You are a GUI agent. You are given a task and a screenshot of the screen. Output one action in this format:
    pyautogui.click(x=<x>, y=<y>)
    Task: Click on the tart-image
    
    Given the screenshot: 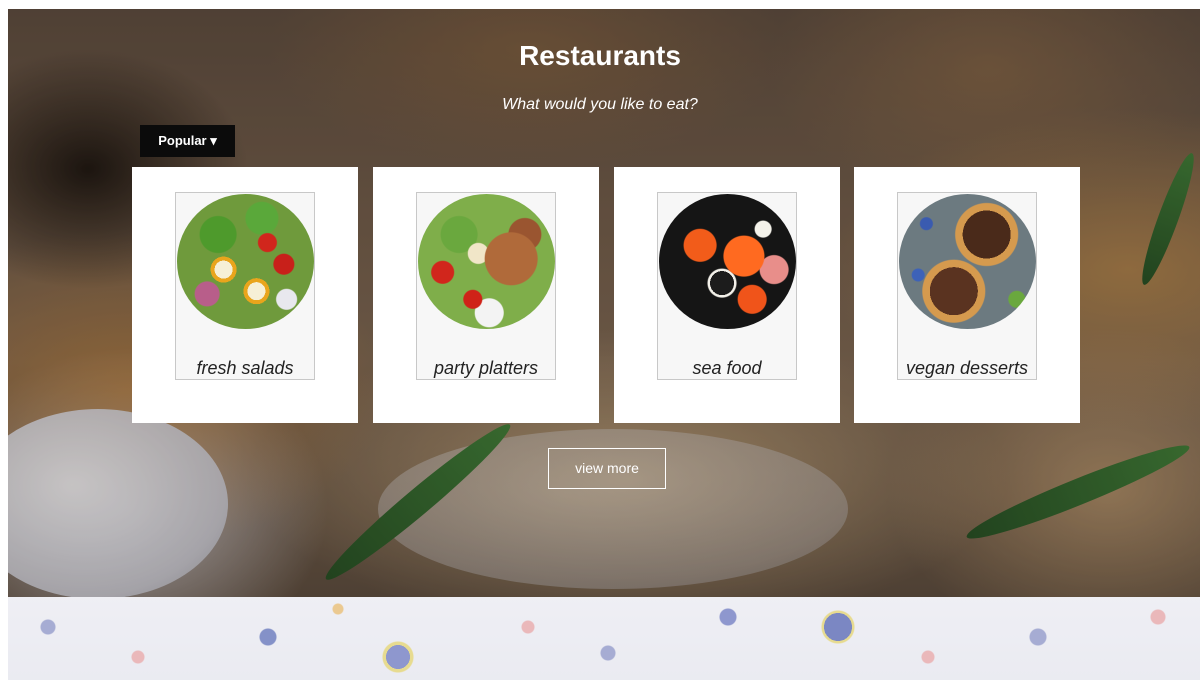 What is the action you would take?
    pyautogui.click(x=967, y=261)
    